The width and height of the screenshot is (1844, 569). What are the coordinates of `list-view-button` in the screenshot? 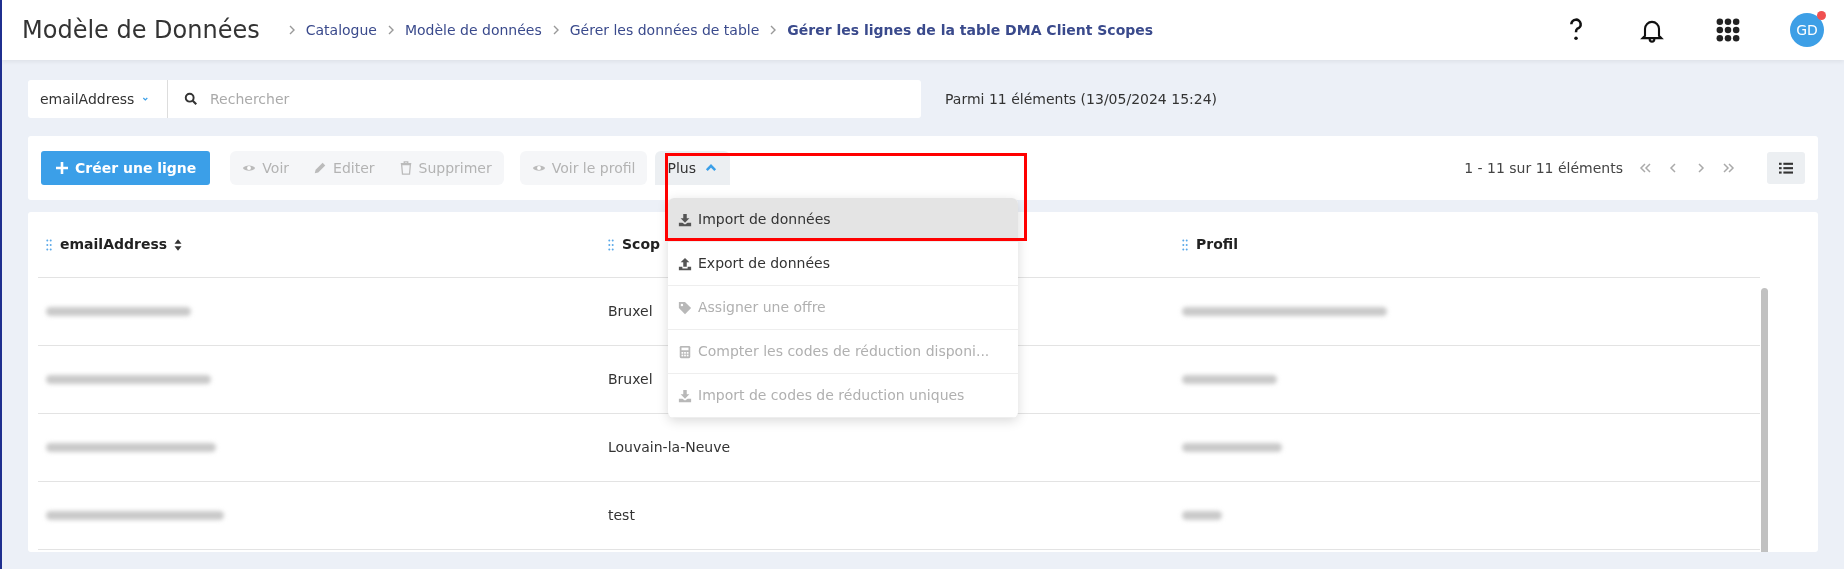 It's located at (1786, 168).